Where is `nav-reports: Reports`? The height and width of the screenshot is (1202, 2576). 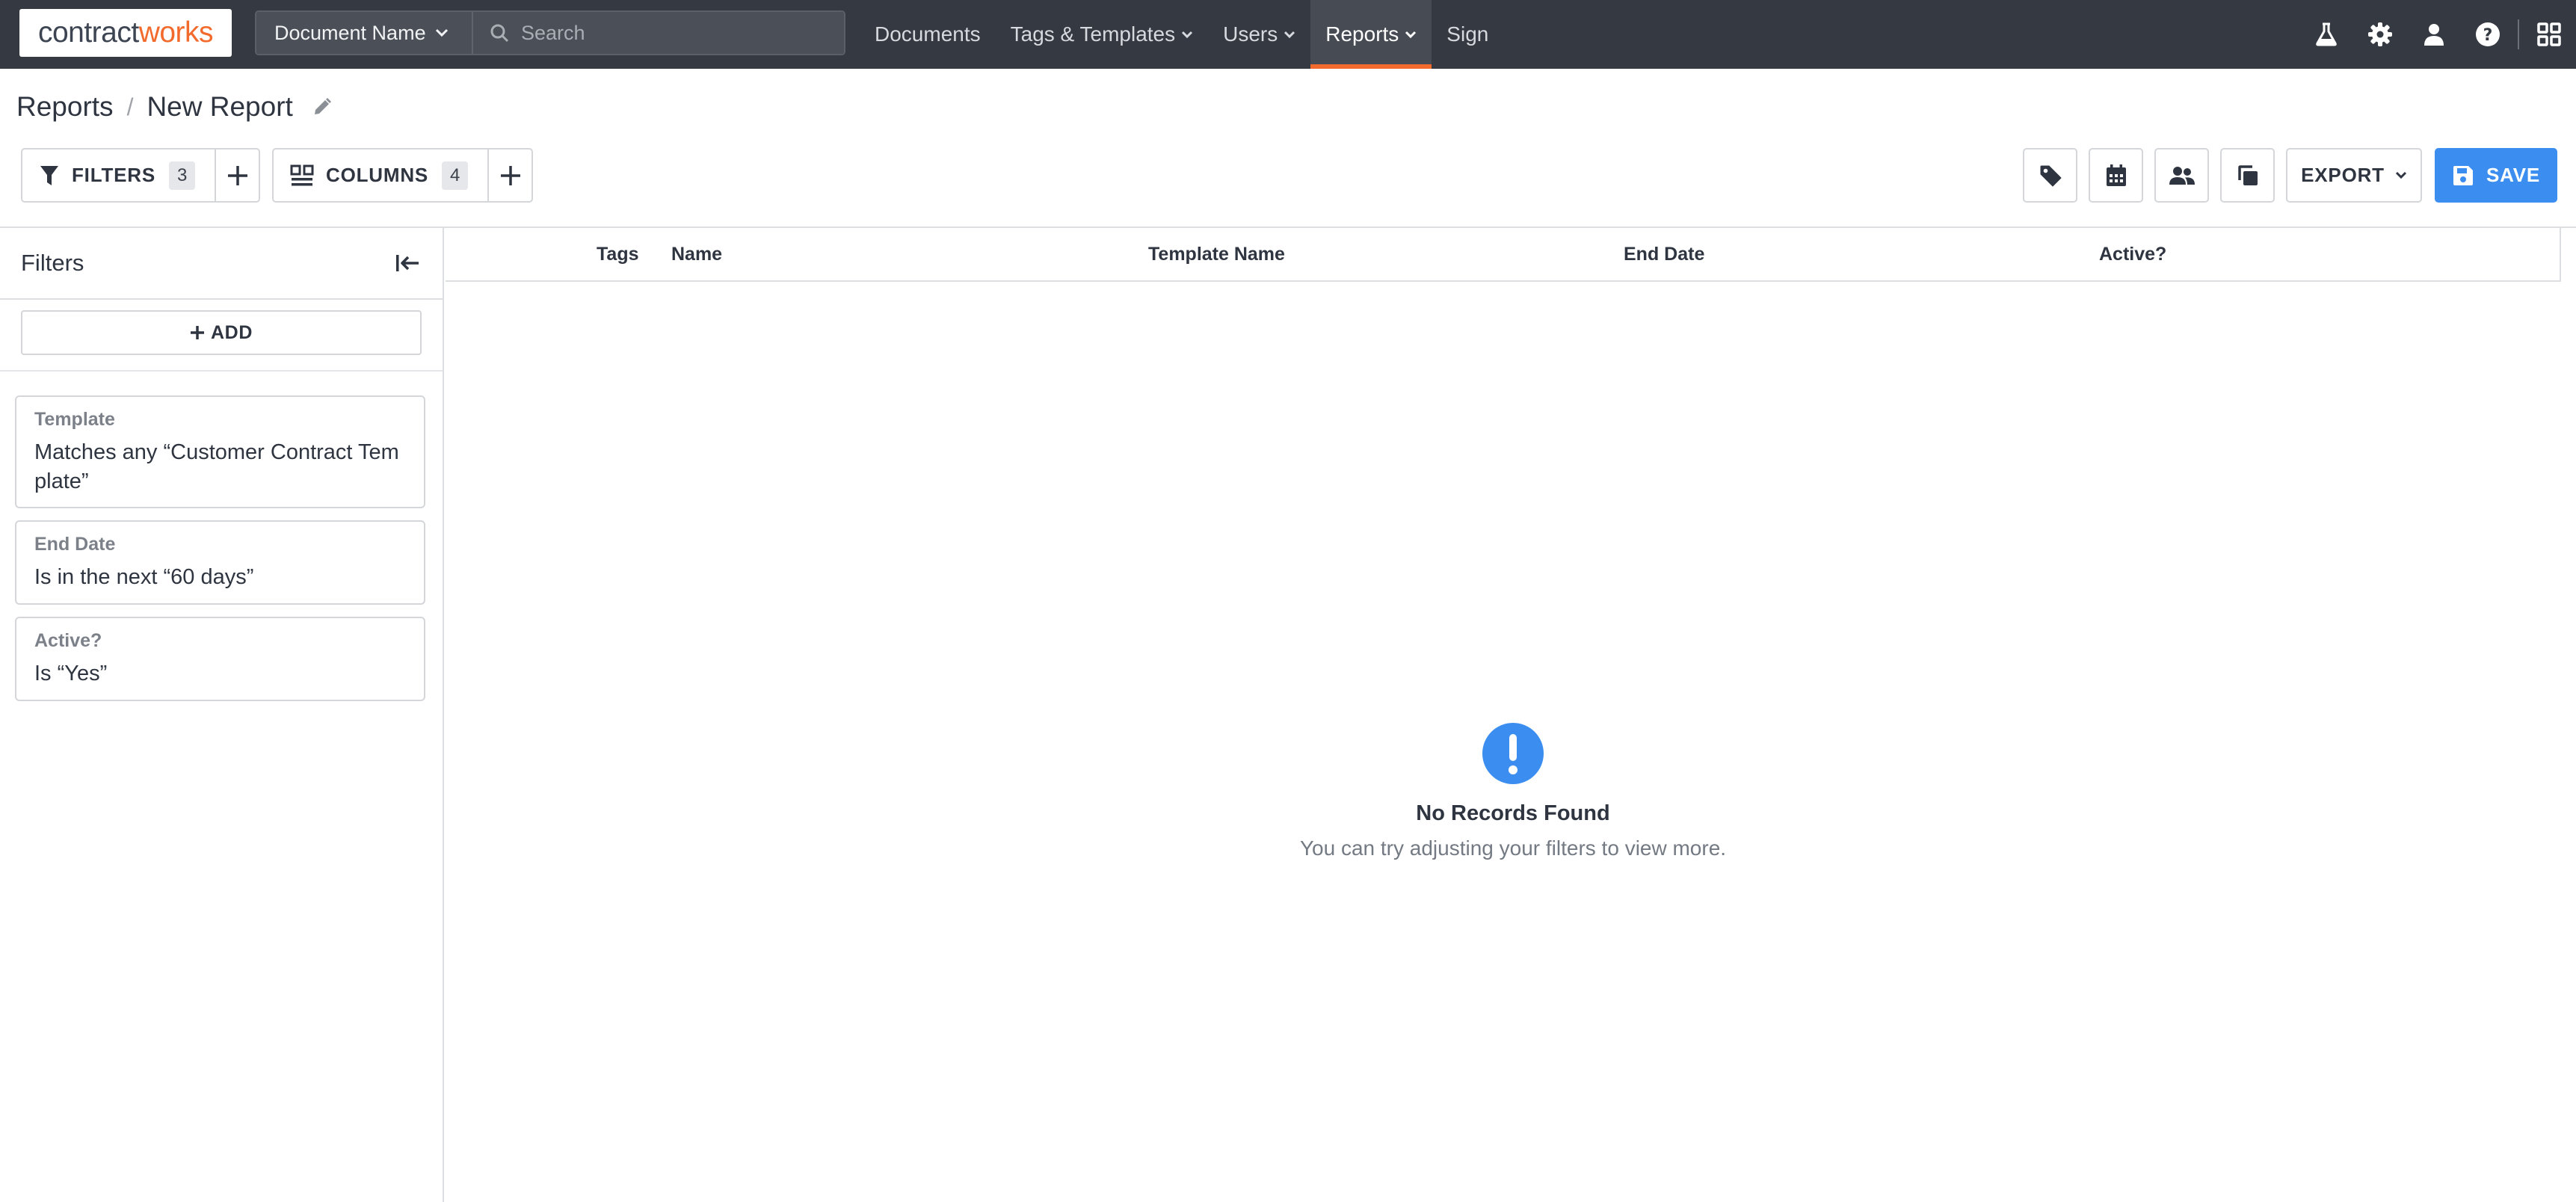 nav-reports: Reports is located at coordinates (1371, 34).